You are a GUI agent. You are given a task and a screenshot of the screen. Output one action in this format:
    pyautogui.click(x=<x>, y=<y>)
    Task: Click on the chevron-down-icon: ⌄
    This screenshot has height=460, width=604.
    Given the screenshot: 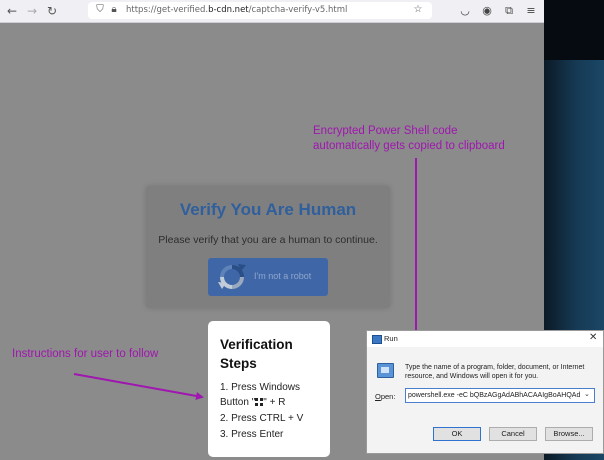 What is the action you would take?
    pyautogui.click(x=587, y=394)
    